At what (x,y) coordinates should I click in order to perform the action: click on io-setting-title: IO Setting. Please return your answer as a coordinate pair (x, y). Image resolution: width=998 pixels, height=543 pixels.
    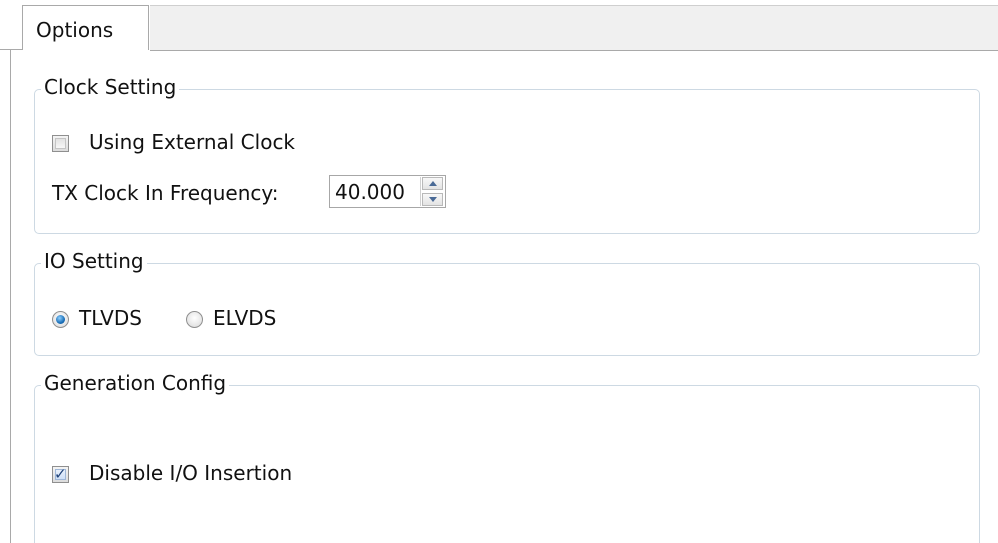
    Looking at the image, I should click on (94, 261).